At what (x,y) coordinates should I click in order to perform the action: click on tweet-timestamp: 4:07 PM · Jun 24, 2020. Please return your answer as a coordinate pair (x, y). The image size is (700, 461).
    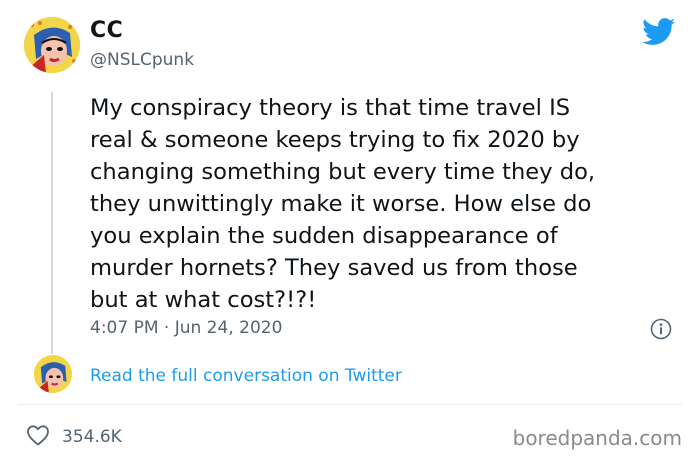
    Looking at the image, I should click on (186, 328).